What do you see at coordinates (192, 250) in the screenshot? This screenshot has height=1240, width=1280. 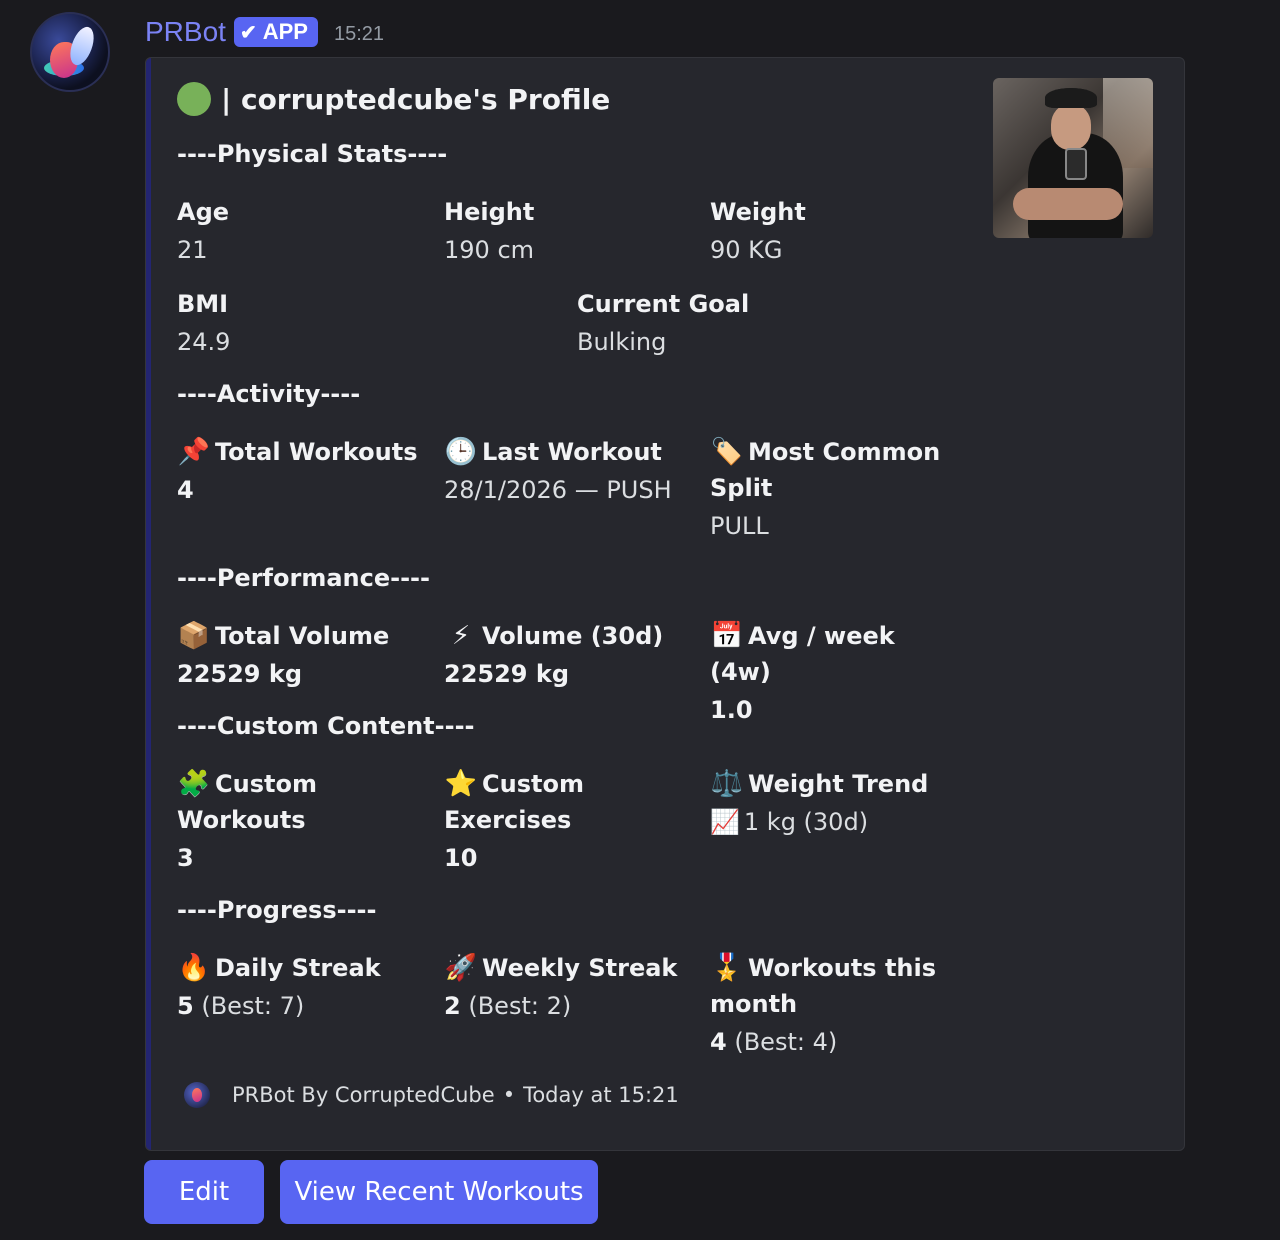 I see `field-value: 21` at bounding box center [192, 250].